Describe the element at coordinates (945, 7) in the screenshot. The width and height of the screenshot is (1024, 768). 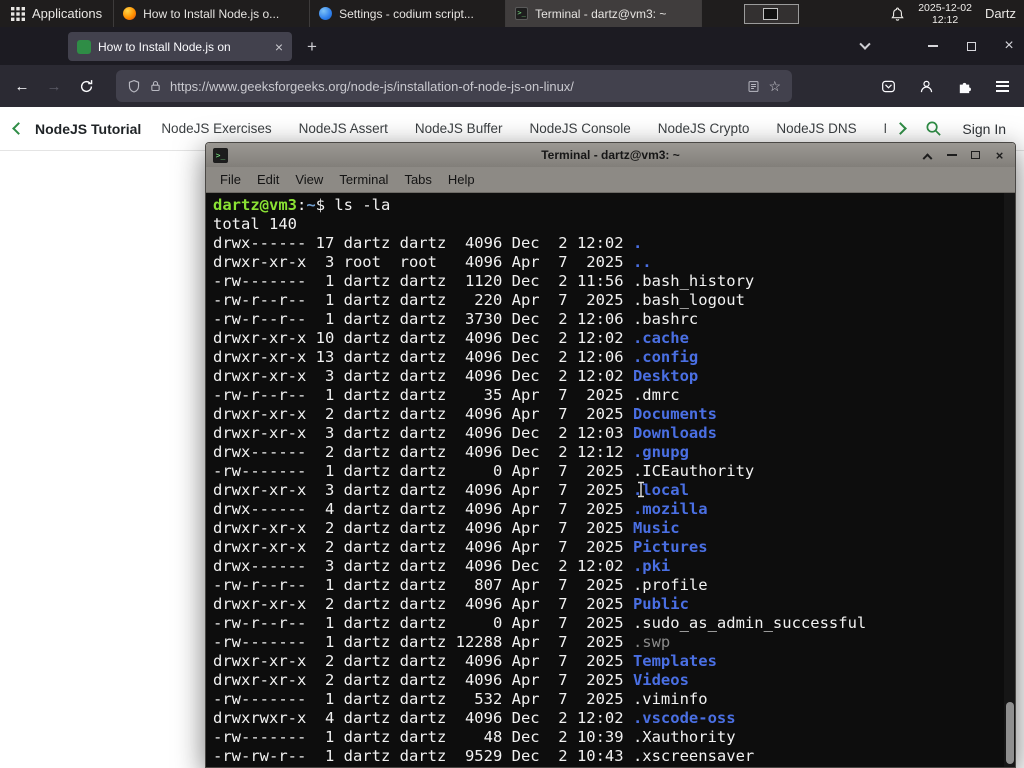
I see `clock-date: 2025-12-02` at that location.